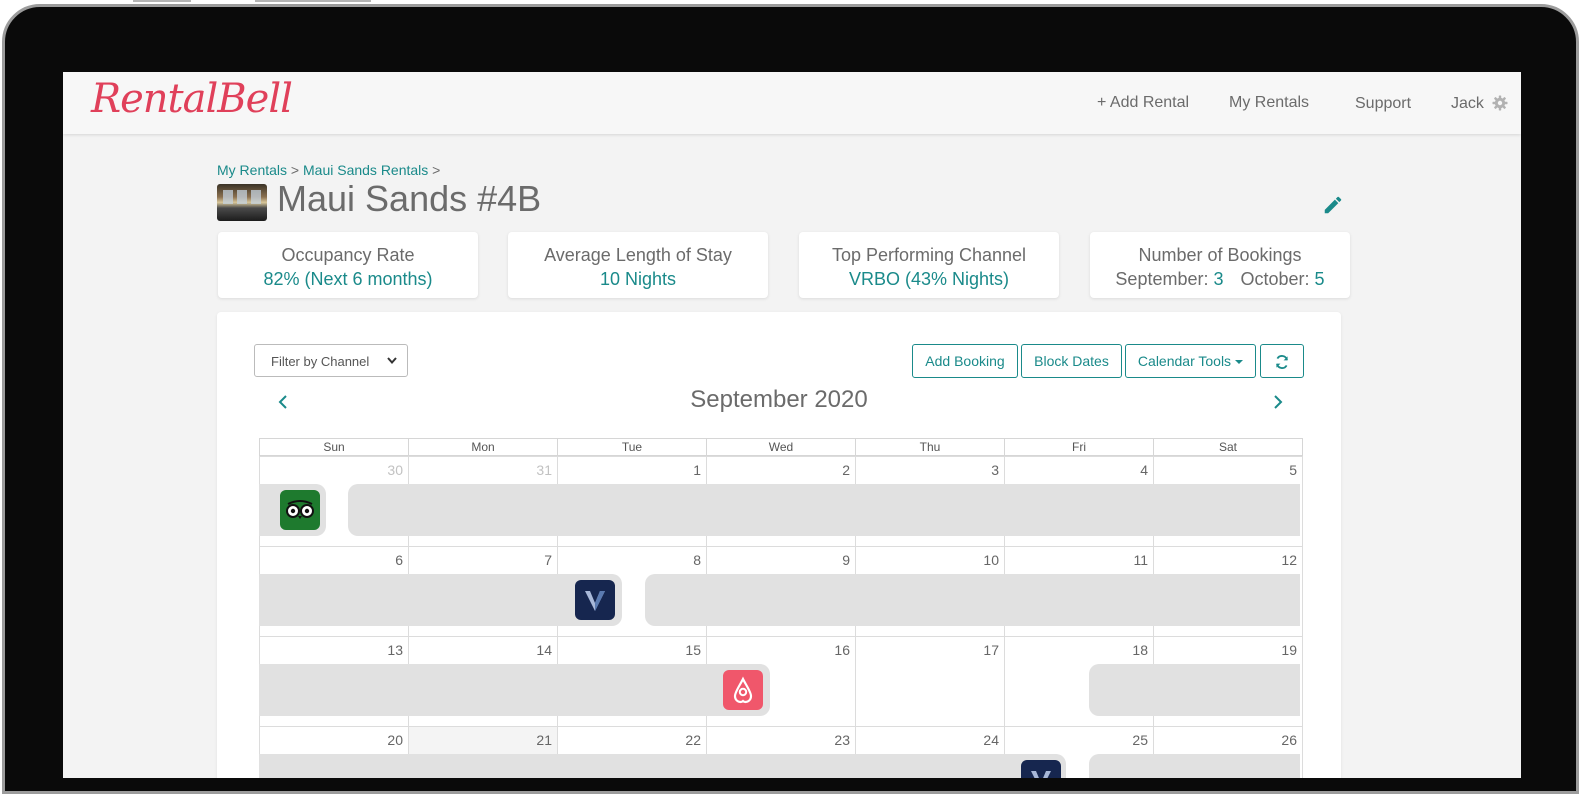 The width and height of the screenshot is (1583, 794). I want to click on occupancy-label: Occupancy Rate, so click(348, 255).